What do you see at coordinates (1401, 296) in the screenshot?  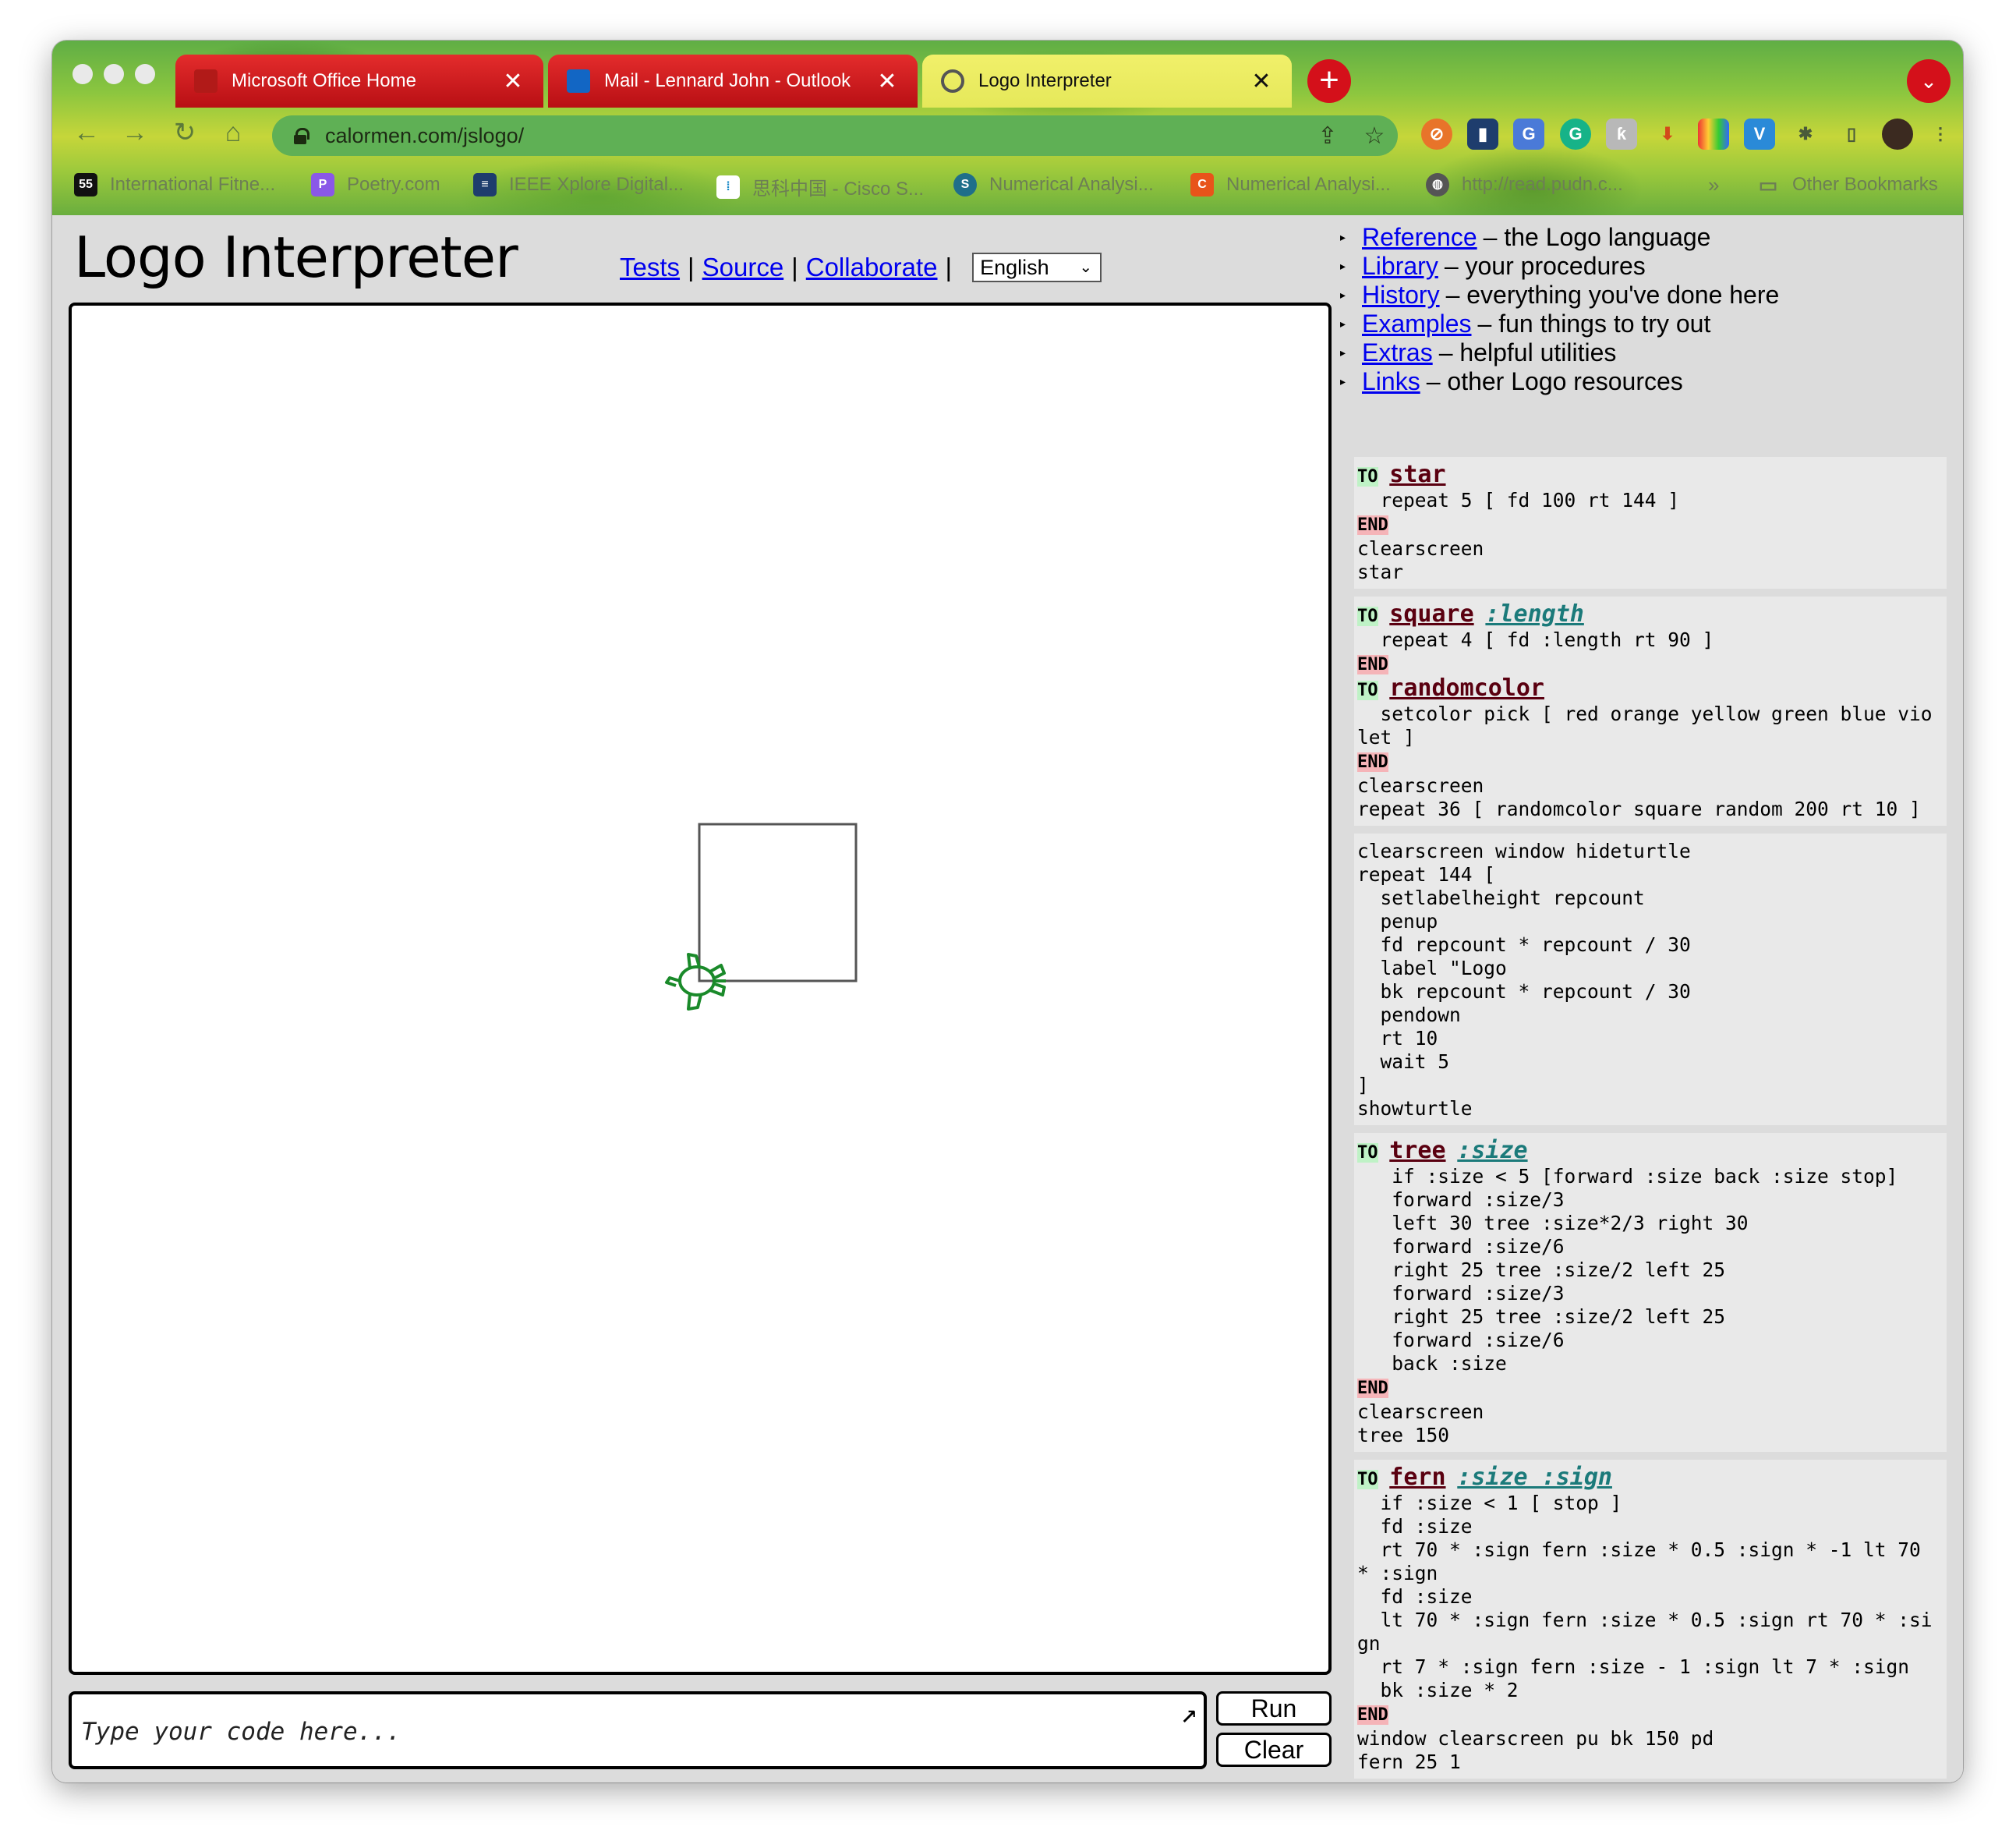 I see `history-link: History` at bounding box center [1401, 296].